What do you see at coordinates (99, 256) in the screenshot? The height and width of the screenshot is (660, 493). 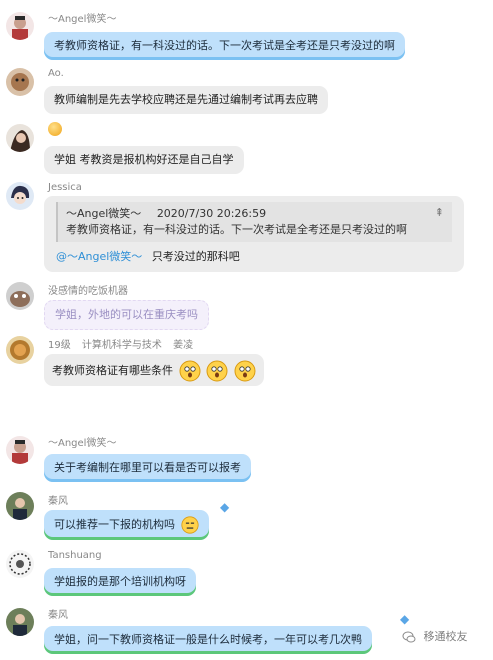 I see `mention-link: @～Angel微笑～` at bounding box center [99, 256].